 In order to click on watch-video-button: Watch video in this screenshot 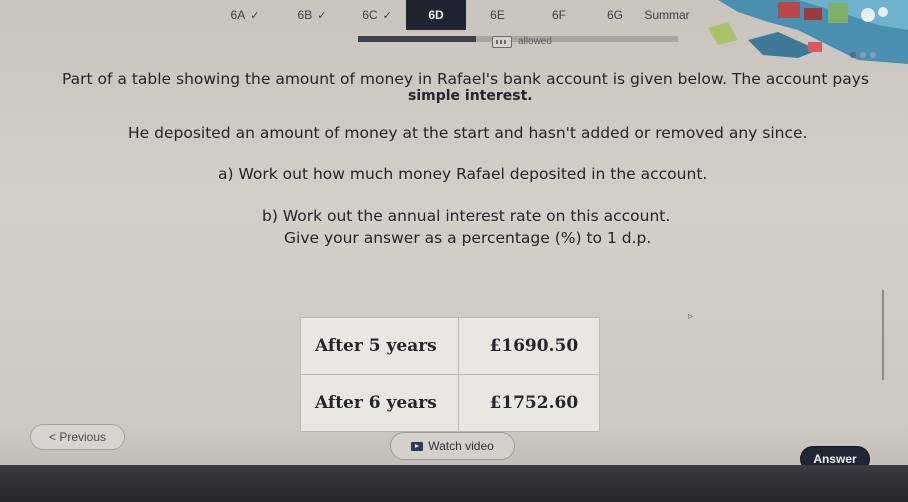, I will do `click(452, 446)`.